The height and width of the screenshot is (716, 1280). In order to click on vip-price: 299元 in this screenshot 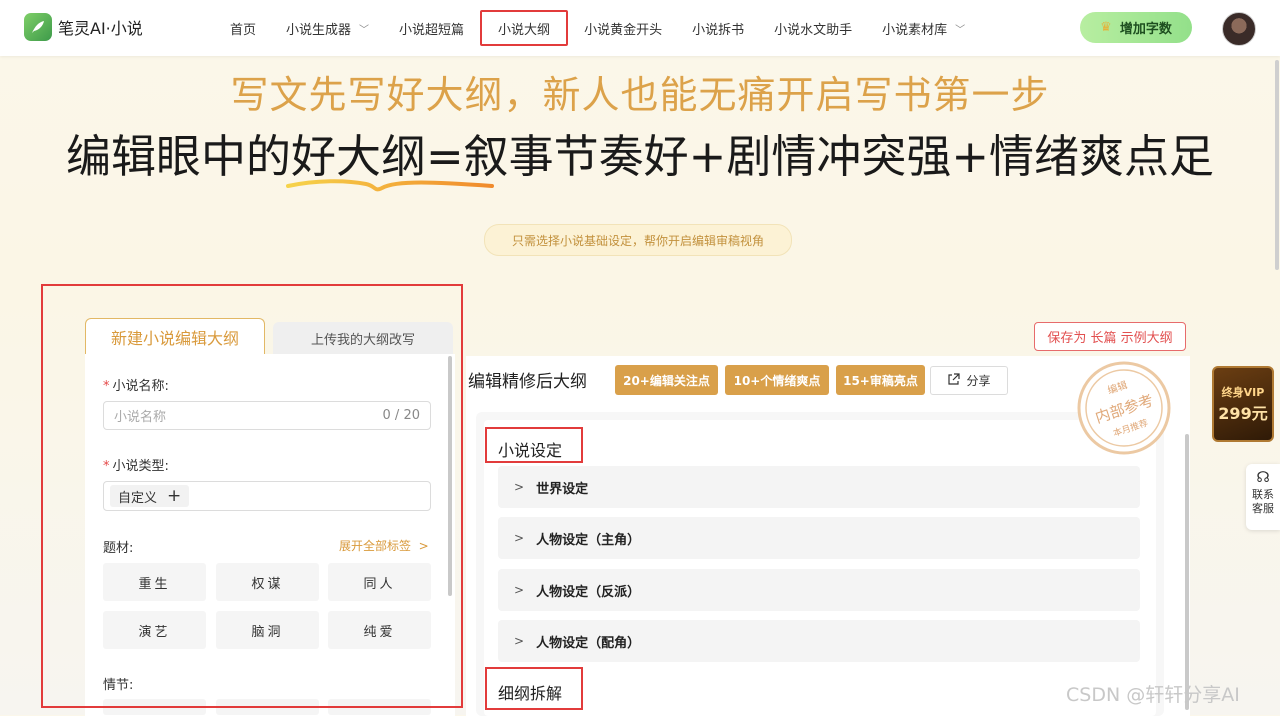, I will do `click(1243, 413)`.